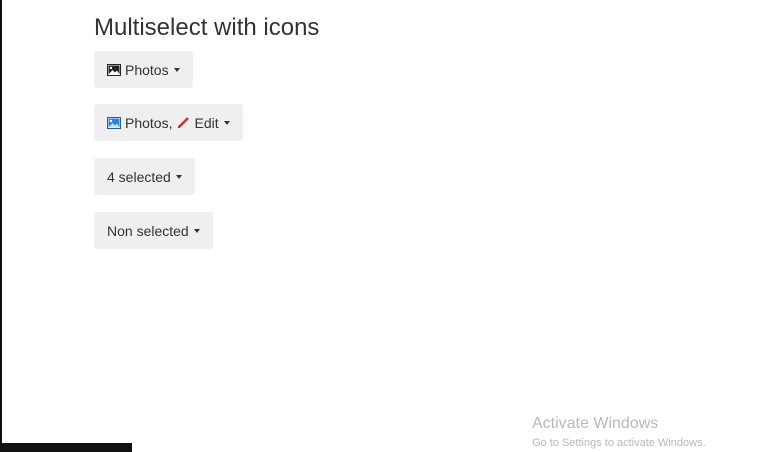 This screenshot has width=768, height=452. I want to click on multiselect-label-edit: Edit, so click(206, 122).